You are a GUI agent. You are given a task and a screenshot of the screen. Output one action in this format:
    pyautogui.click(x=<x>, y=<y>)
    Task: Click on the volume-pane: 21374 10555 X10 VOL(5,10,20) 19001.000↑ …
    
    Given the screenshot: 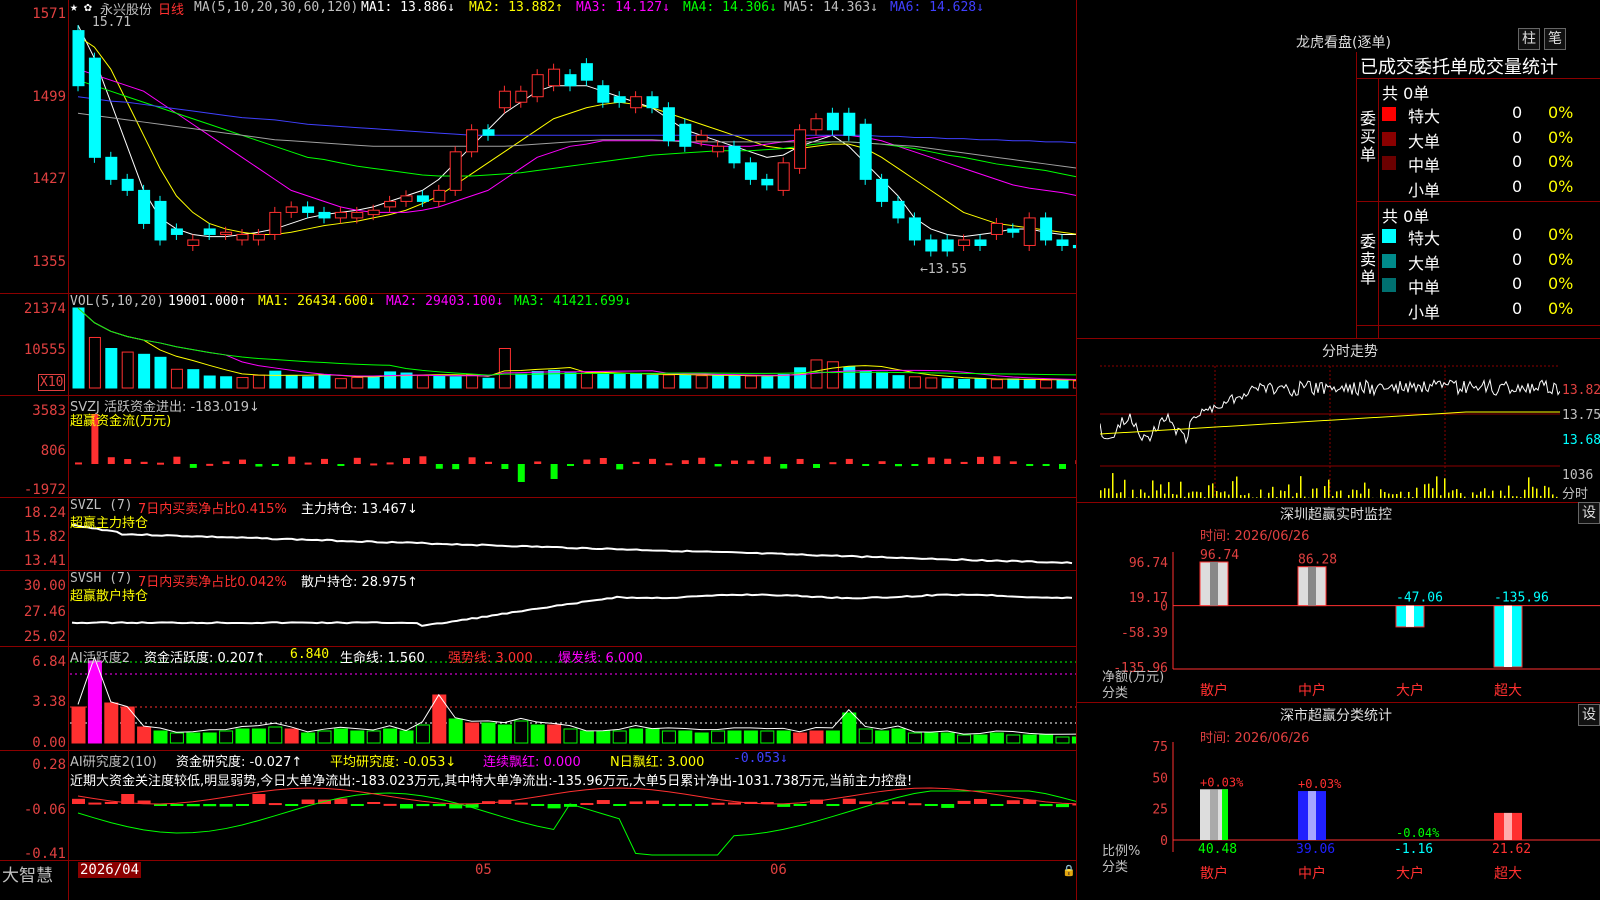 What is the action you would take?
    pyautogui.click(x=550, y=345)
    